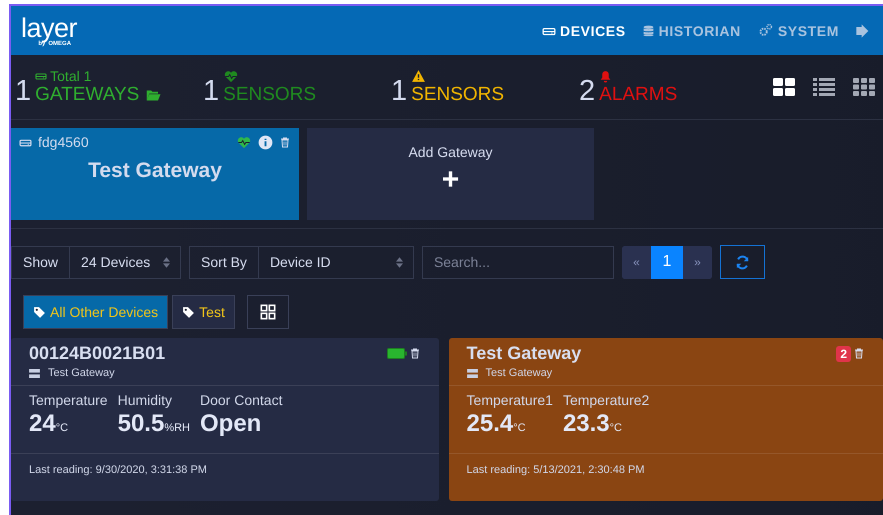  What do you see at coordinates (592, 424) in the screenshot?
I see `reading-value: 23.3°C` at bounding box center [592, 424].